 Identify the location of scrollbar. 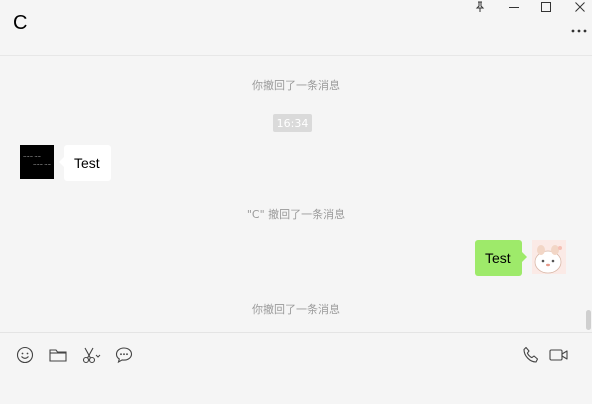
(588, 320).